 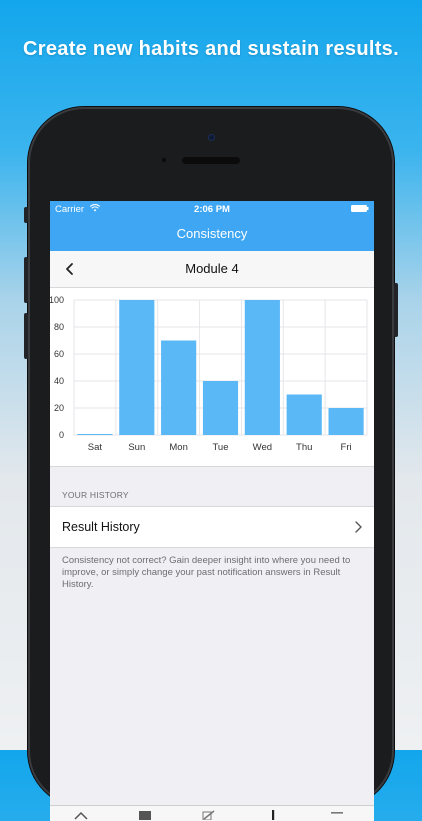 What do you see at coordinates (59, 381) in the screenshot?
I see `y-tick-label: 40` at bounding box center [59, 381].